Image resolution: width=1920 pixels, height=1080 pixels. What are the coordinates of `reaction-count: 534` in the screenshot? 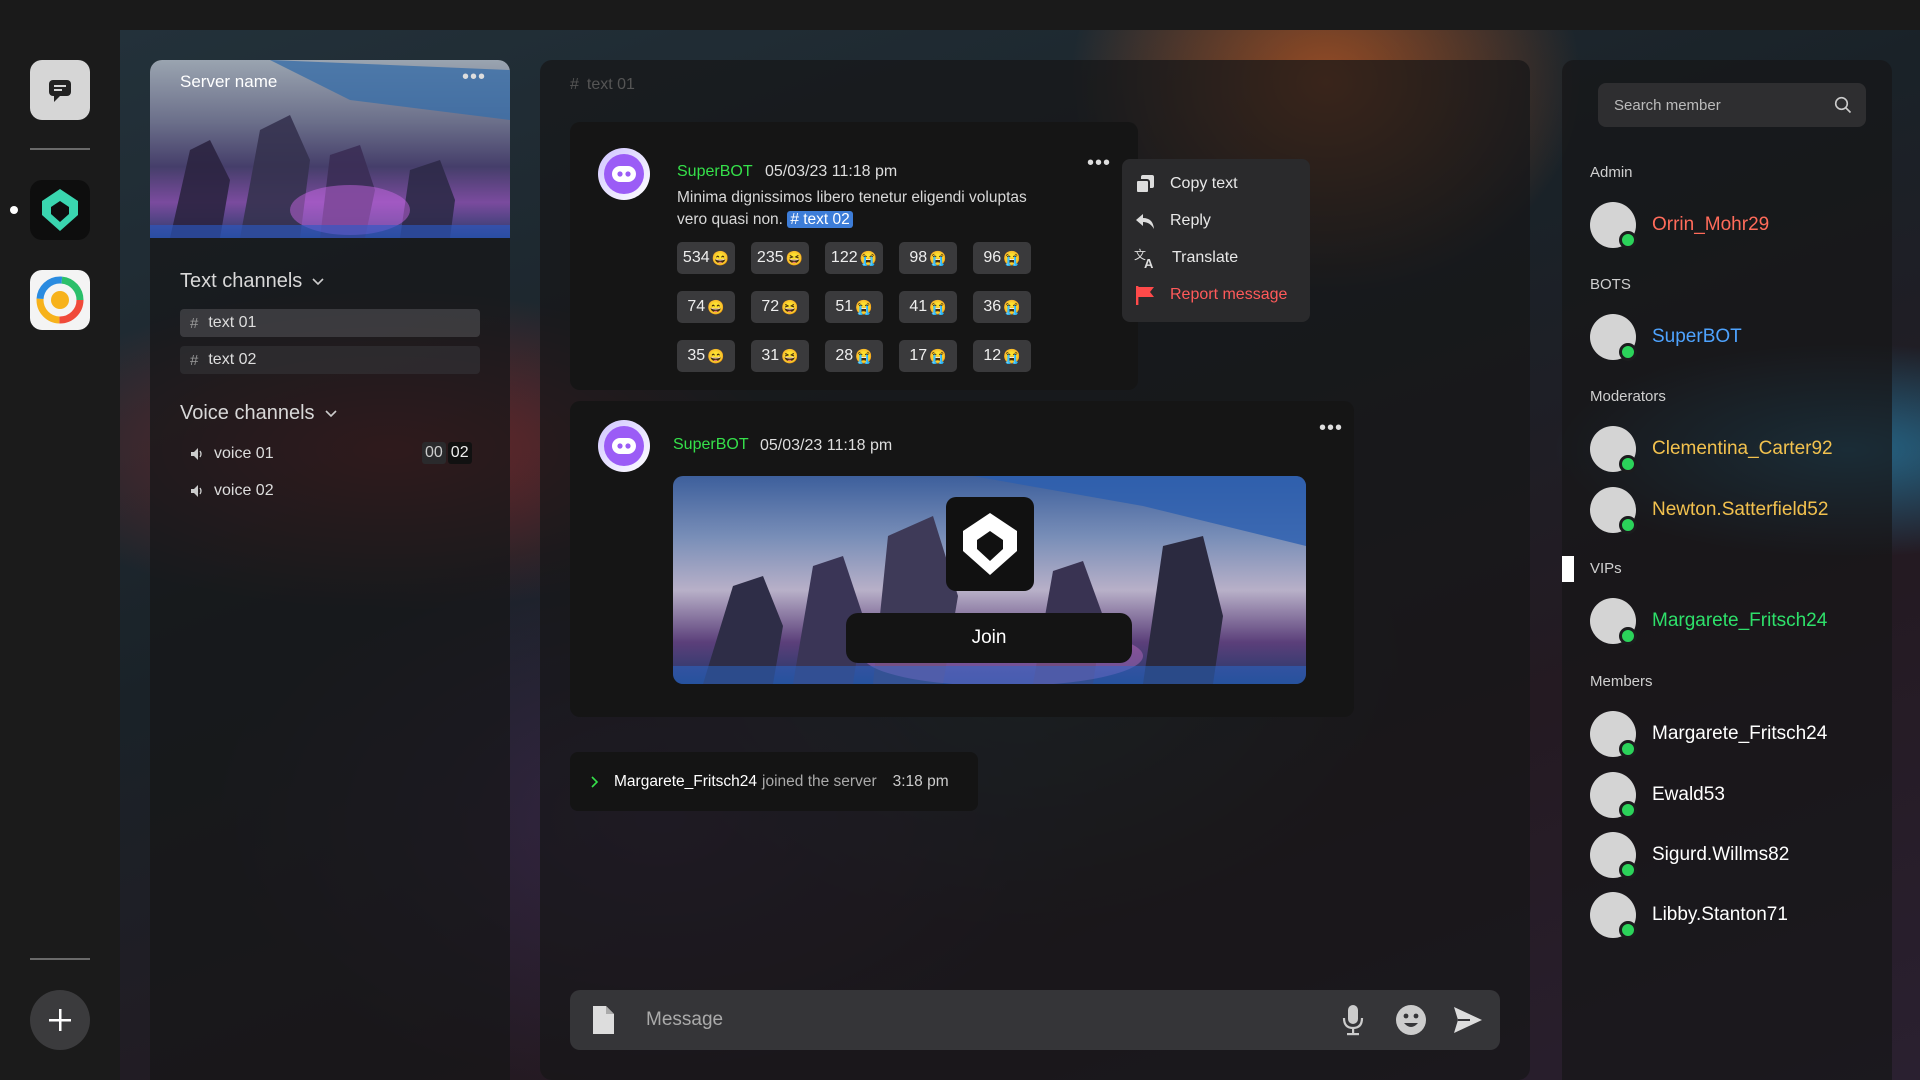 It's located at (696, 257).